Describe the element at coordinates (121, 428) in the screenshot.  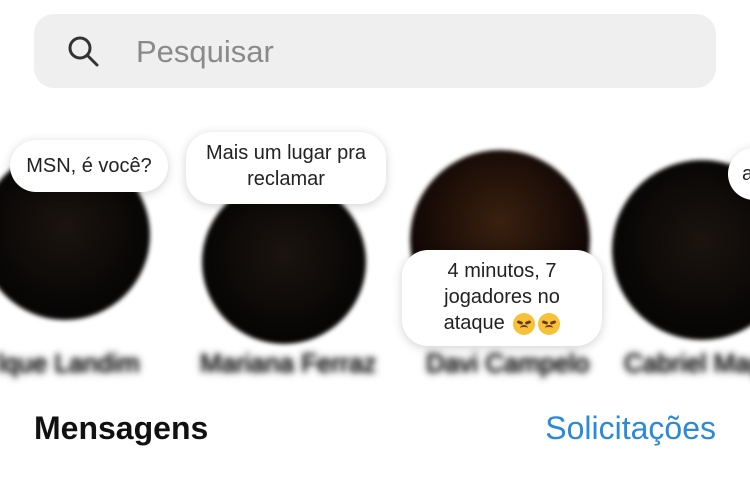
I see `messages-title: Mensagens` at that location.